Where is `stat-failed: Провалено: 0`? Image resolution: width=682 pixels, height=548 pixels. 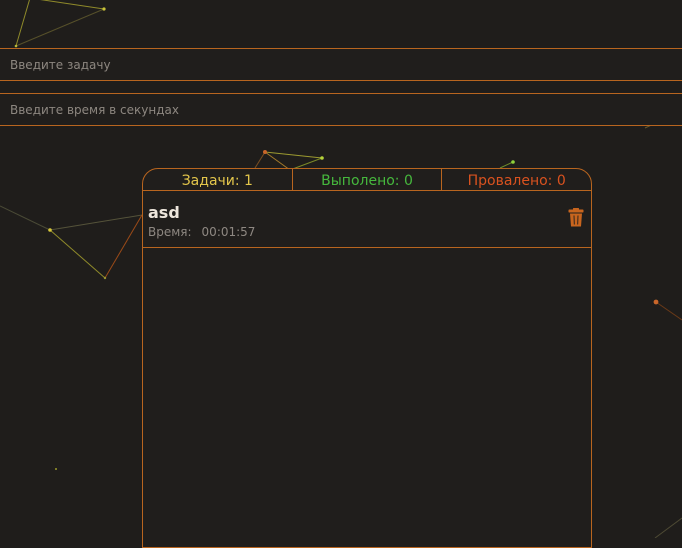
stat-failed: Провалено: 0 is located at coordinates (516, 179).